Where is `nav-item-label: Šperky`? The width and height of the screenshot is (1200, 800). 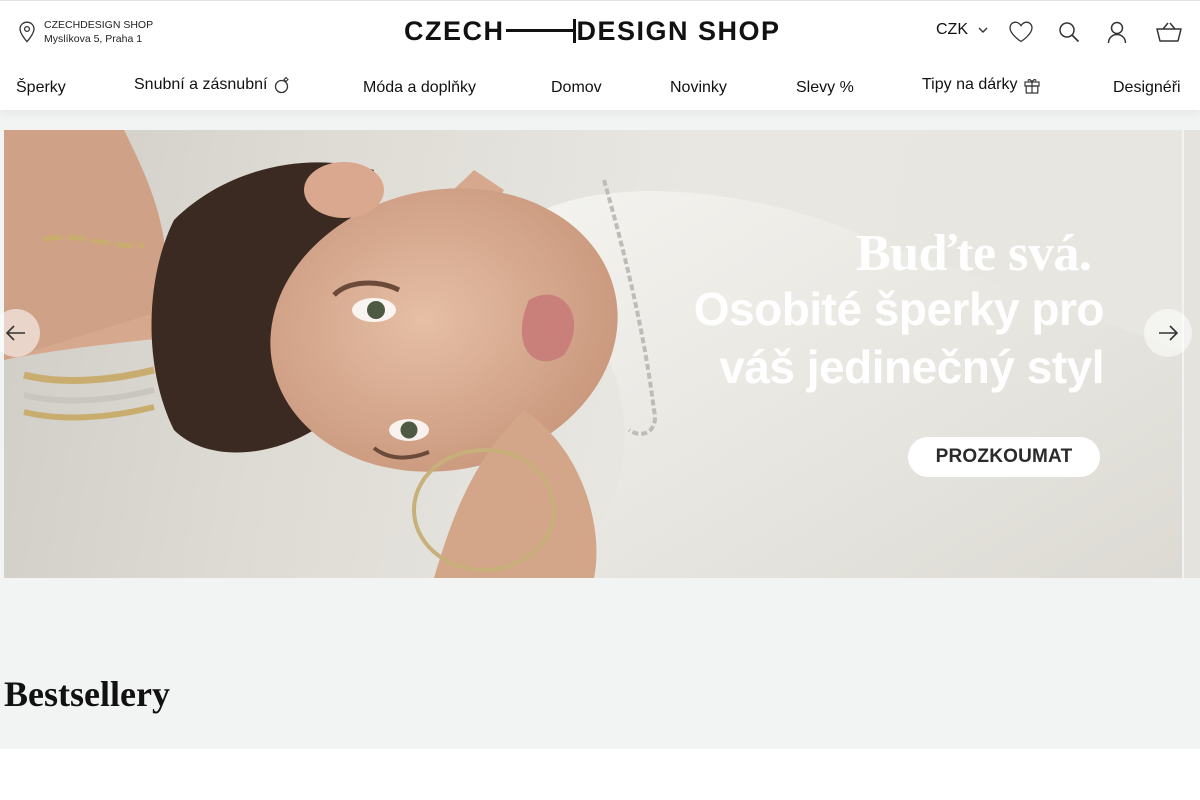
nav-item-label: Šperky is located at coordinates (41, 87).